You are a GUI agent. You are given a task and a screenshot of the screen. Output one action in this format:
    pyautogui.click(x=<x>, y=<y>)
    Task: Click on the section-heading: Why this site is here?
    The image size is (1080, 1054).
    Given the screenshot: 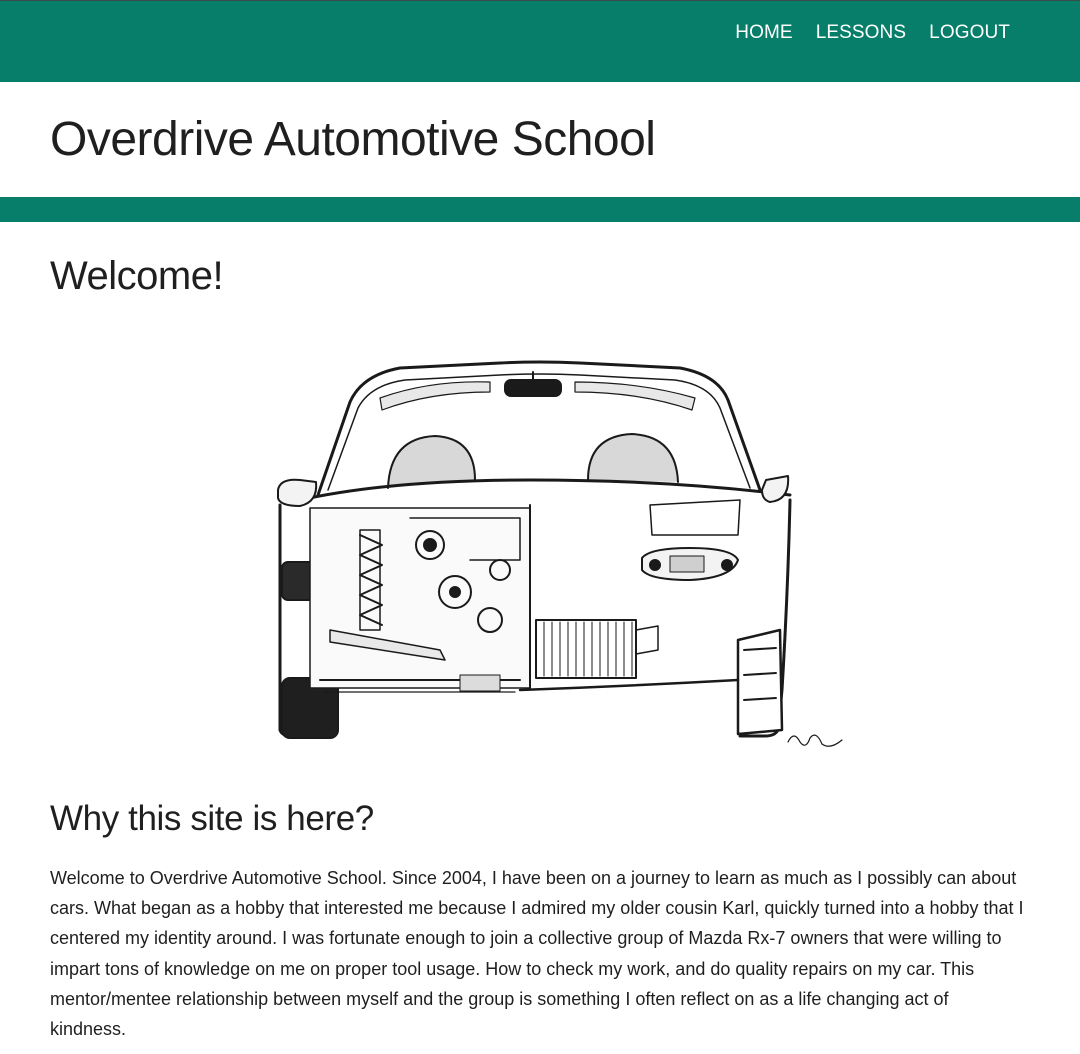 What is the action you would take?
    pyautogui.click(x=212, y=818)
    